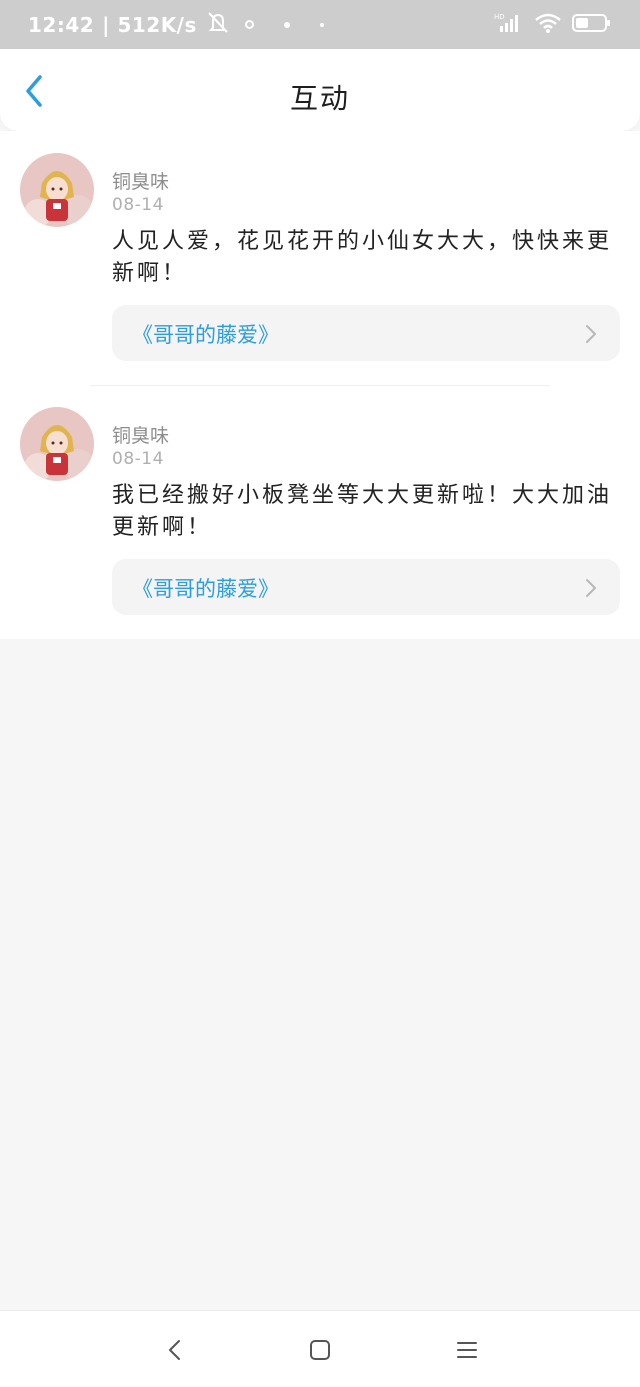  I want to click on status-bar: 12:42 | 512K/s HD, so click(320, 24).